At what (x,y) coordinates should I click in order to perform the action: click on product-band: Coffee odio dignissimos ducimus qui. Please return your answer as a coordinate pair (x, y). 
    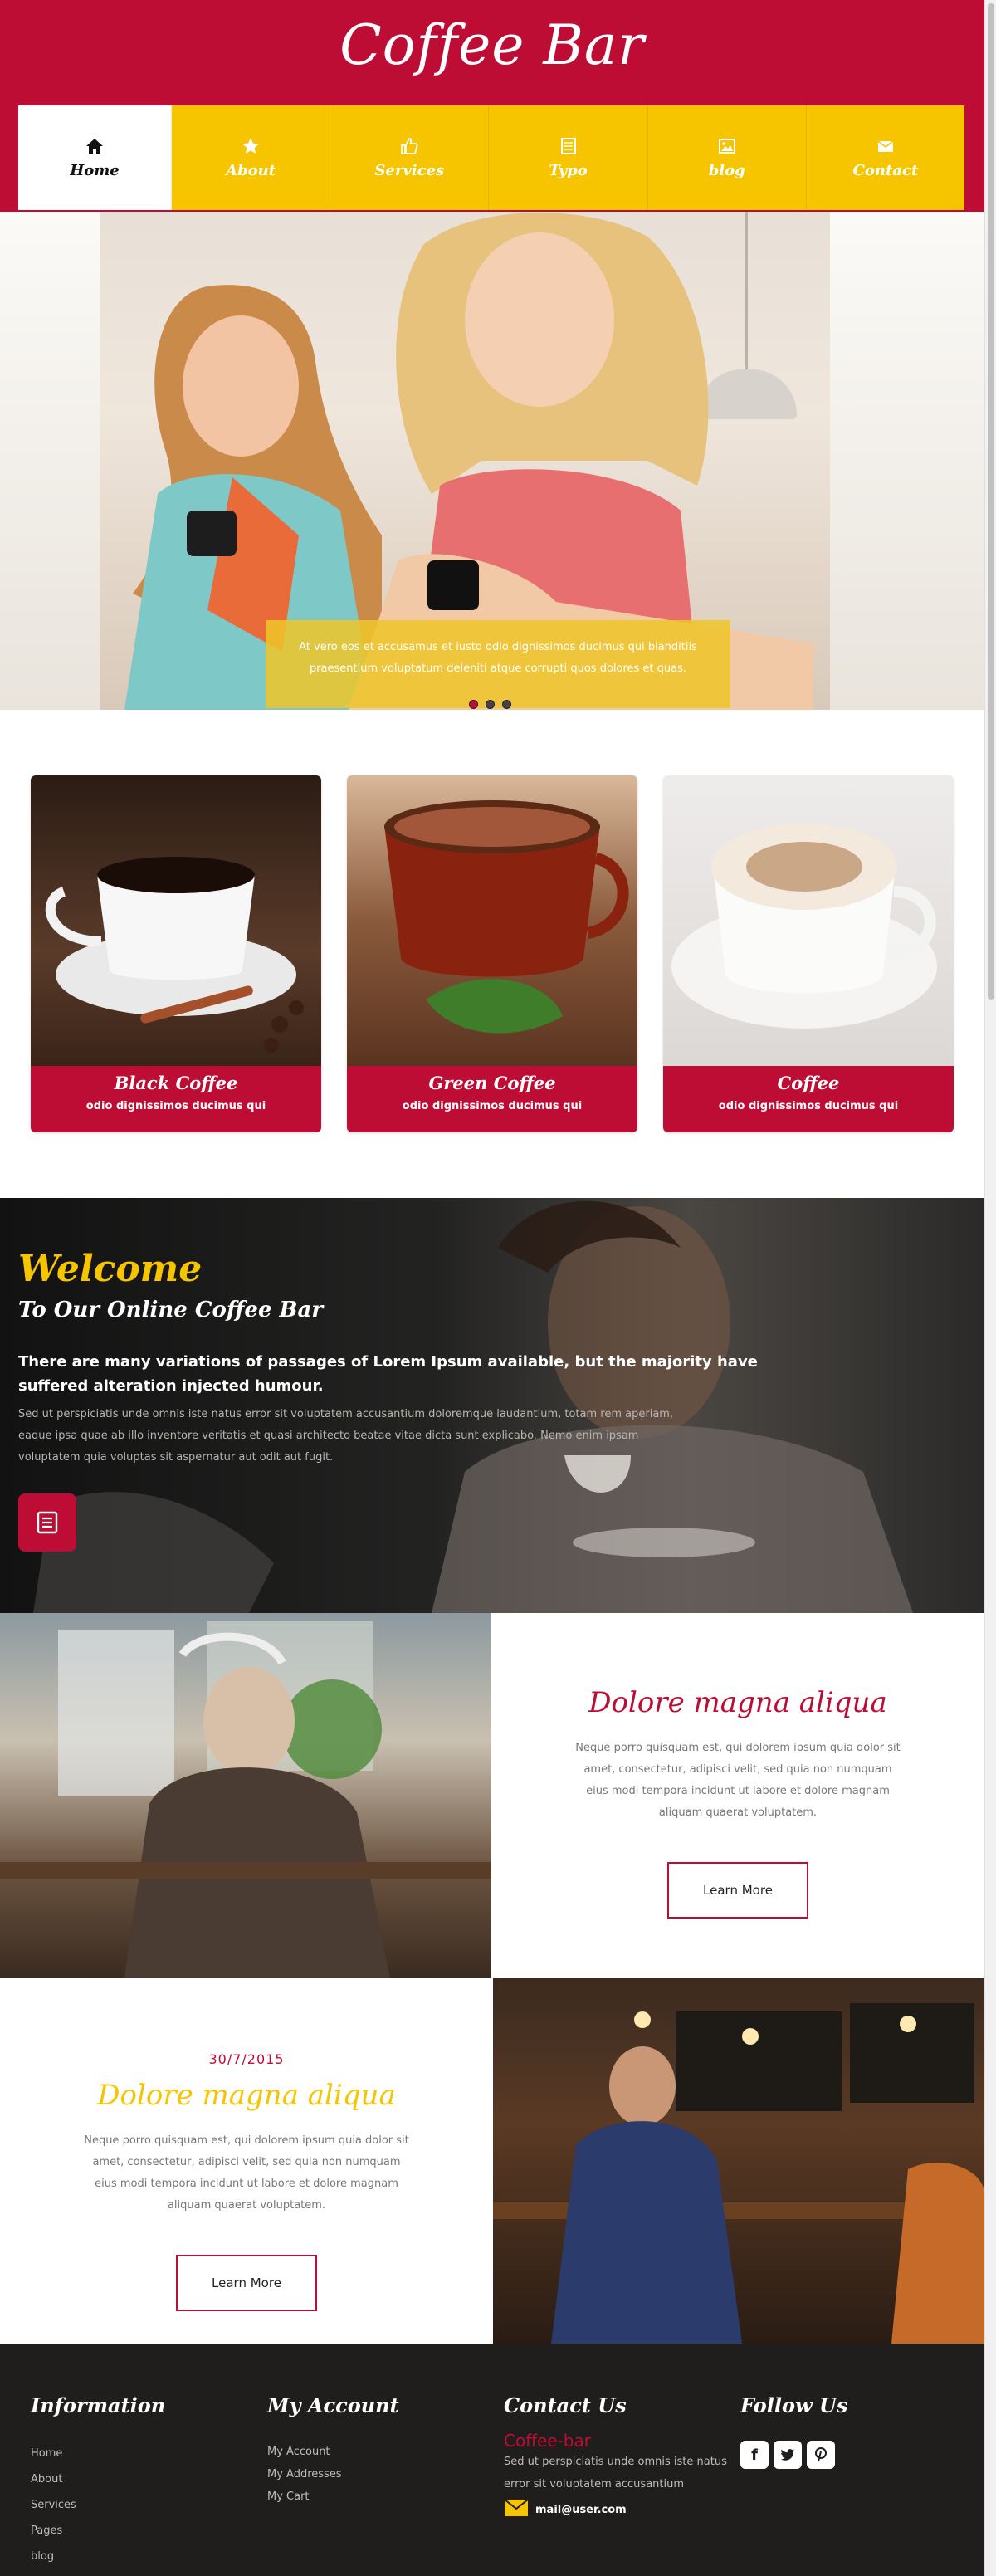
    Looking at the image, I should click on (808, 1099).